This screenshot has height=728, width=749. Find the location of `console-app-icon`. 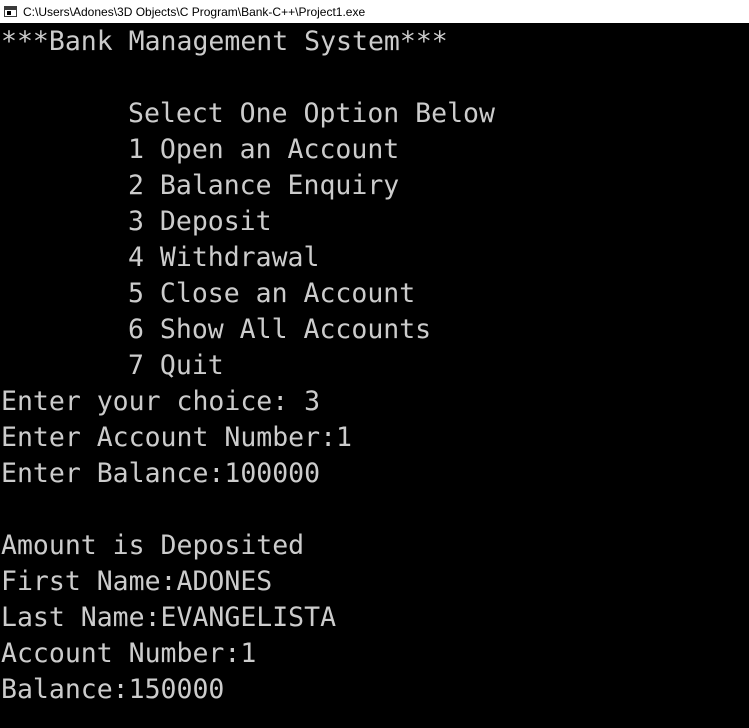

console-app-icon is located at coordinates (10, 11).